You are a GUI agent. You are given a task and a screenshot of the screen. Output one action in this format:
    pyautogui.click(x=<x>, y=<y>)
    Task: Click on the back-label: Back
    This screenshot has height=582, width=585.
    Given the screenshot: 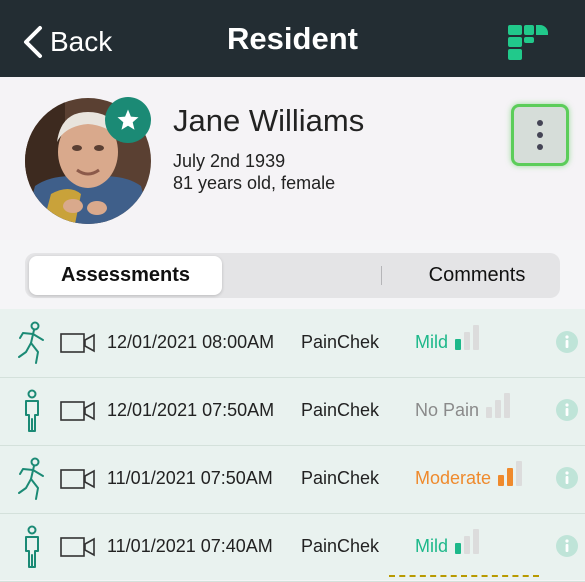 What is the action you would take?
    pyautogui.click(x=81, y=41)
    